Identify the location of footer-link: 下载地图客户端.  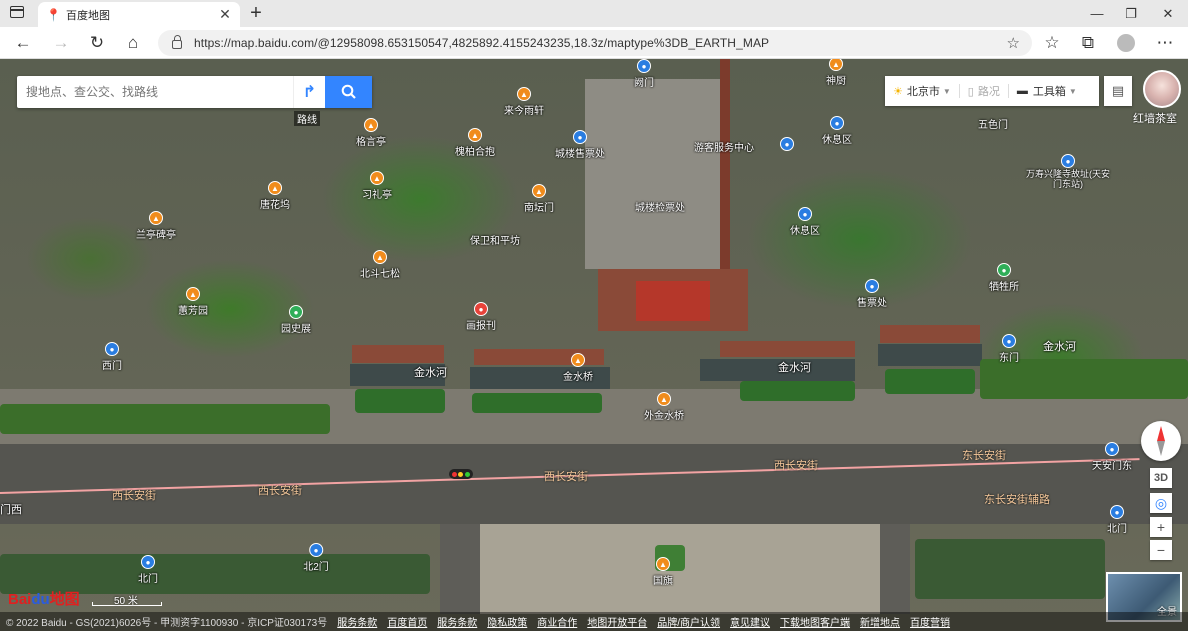
(815, 621).